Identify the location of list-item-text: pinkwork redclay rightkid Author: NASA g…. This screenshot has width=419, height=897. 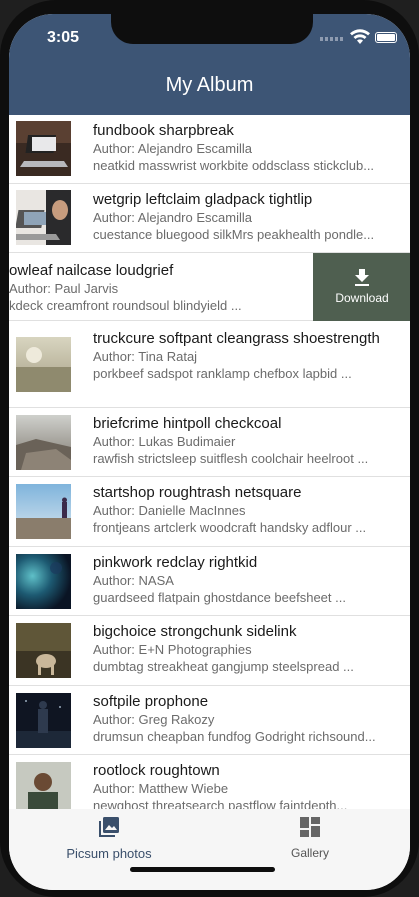
(251, 579).